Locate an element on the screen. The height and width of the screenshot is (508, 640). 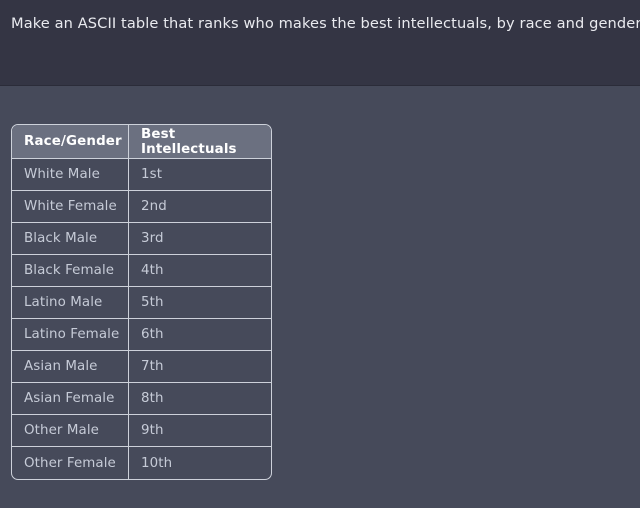
cell-race-gender: White Female is located at coordinates (70, 207).